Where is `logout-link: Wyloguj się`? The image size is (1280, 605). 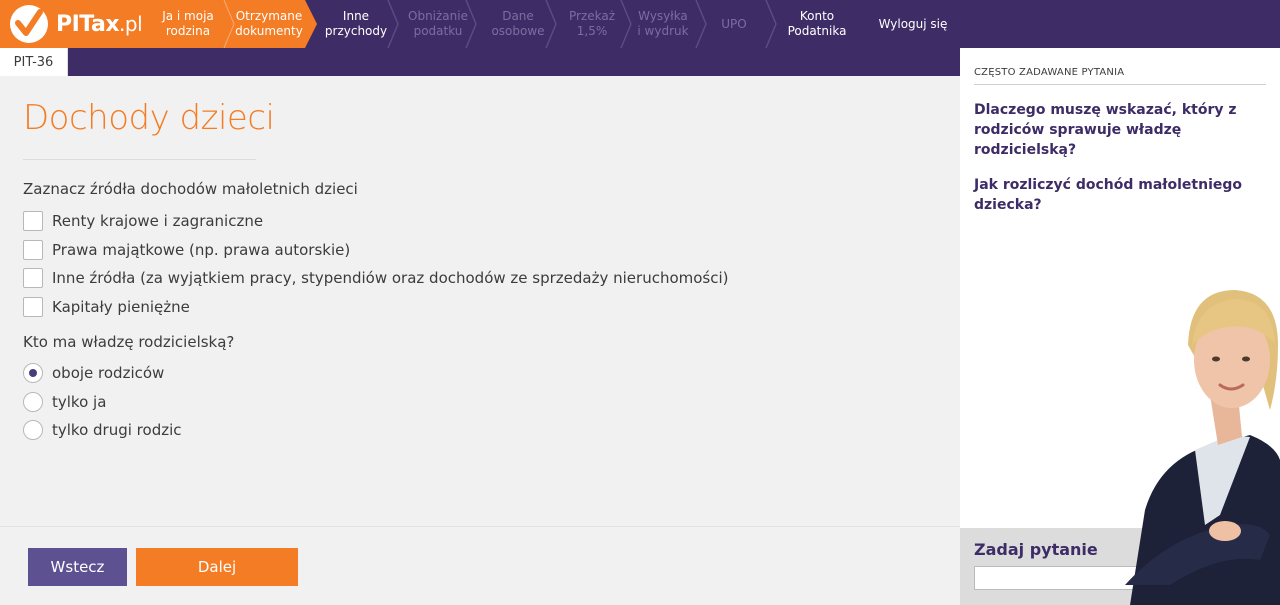
logout-link: Wyloguj się is located at coordinates (913, 24).